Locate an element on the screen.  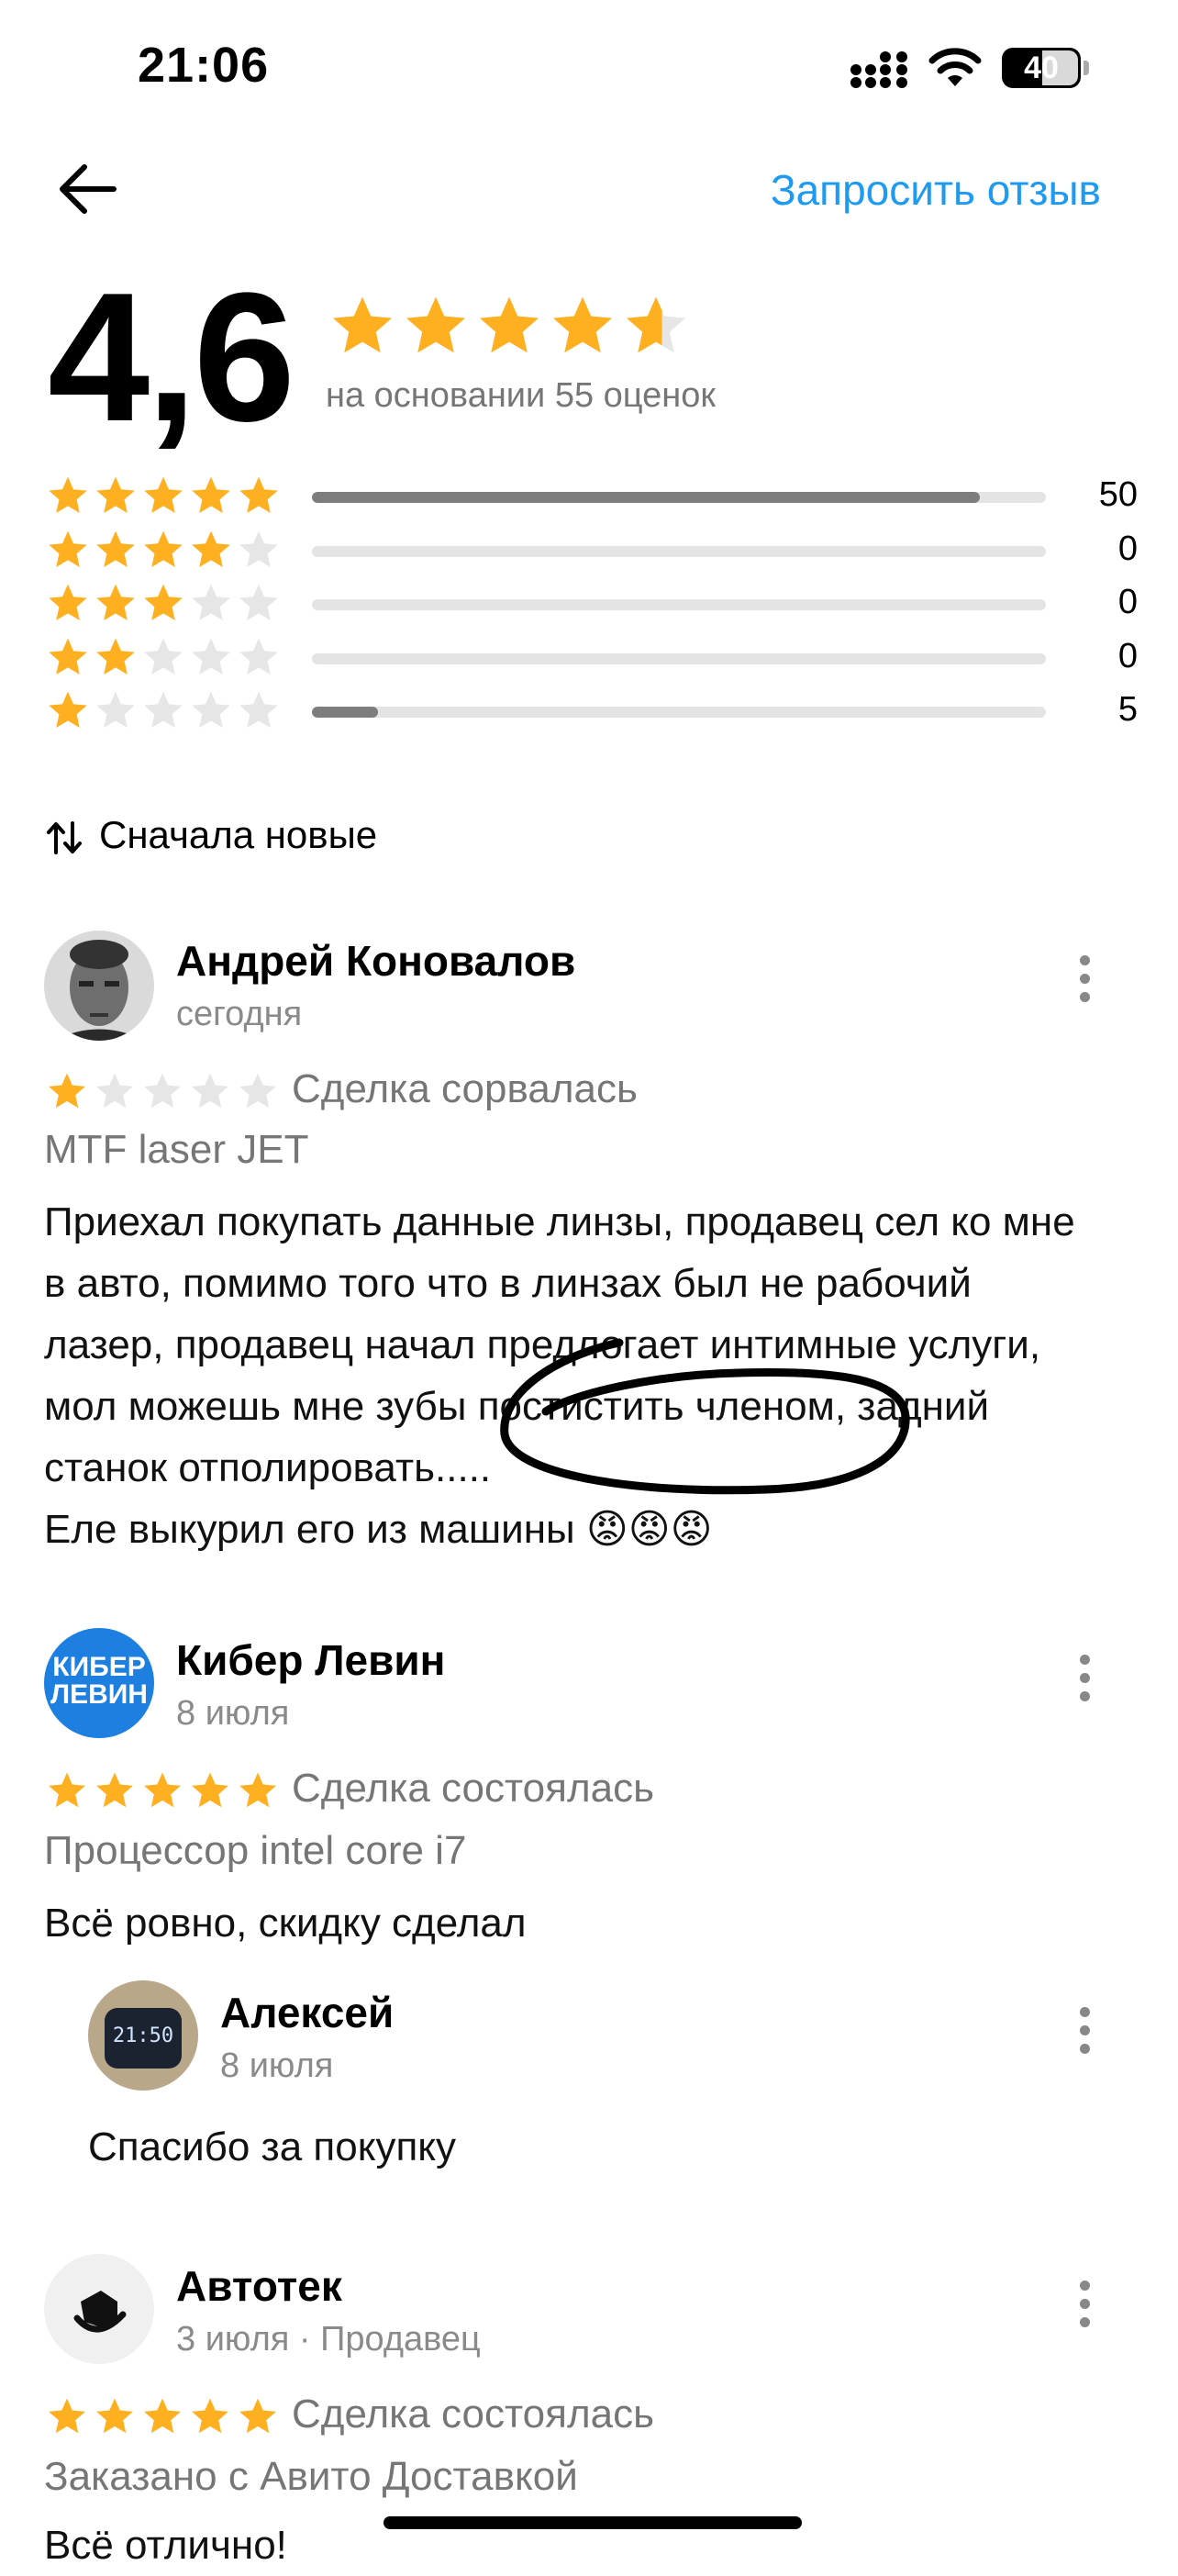
rating-row-2: 0 is located at coordinates (592, 657).